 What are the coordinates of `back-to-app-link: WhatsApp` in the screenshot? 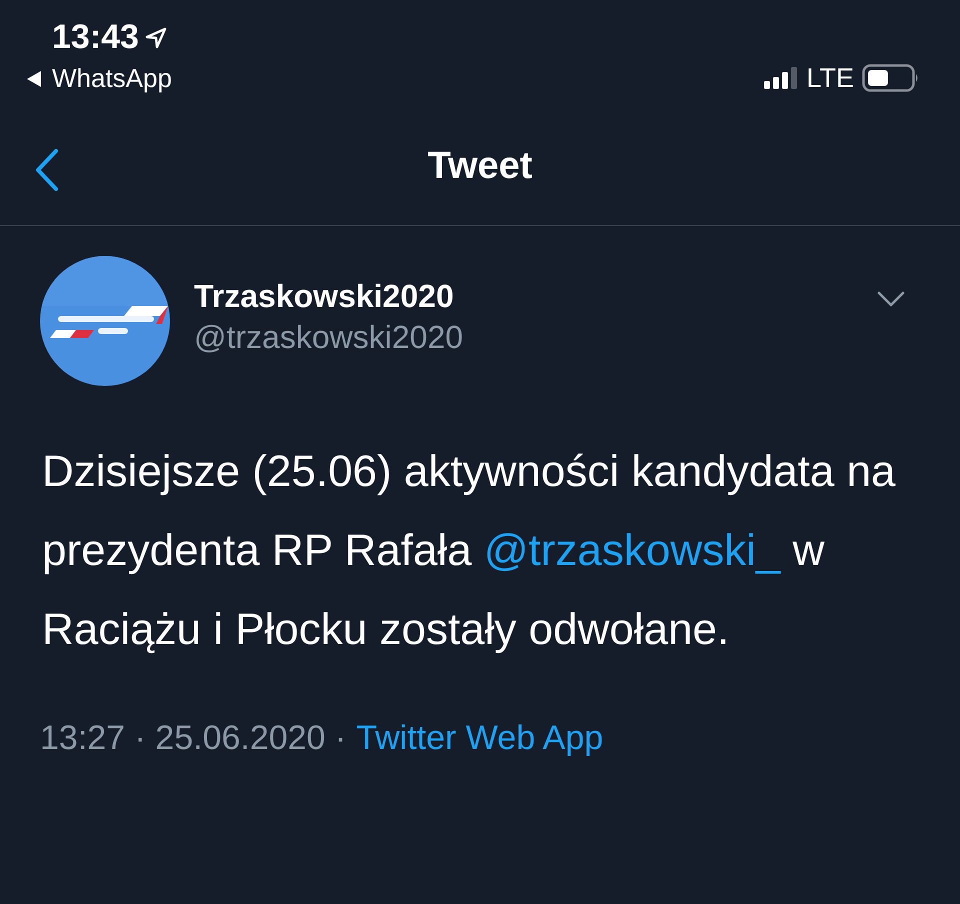 It's located at (99, 78).